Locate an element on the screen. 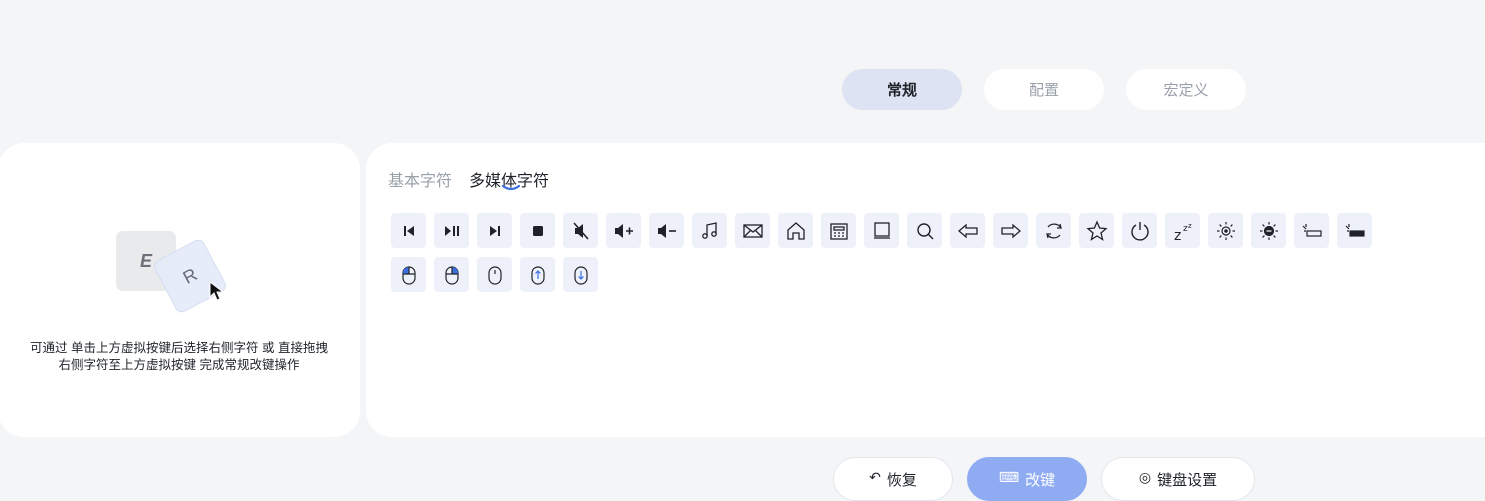 This screenshot has height=501, width=1485. my-computer-icon is located at coordinates (881, 230).